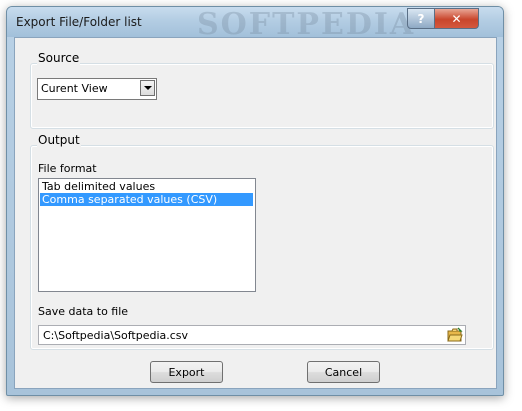  Describe the element at coordinates (59, 58) in the screenshot. I see `source-group-label: Source` at that location.